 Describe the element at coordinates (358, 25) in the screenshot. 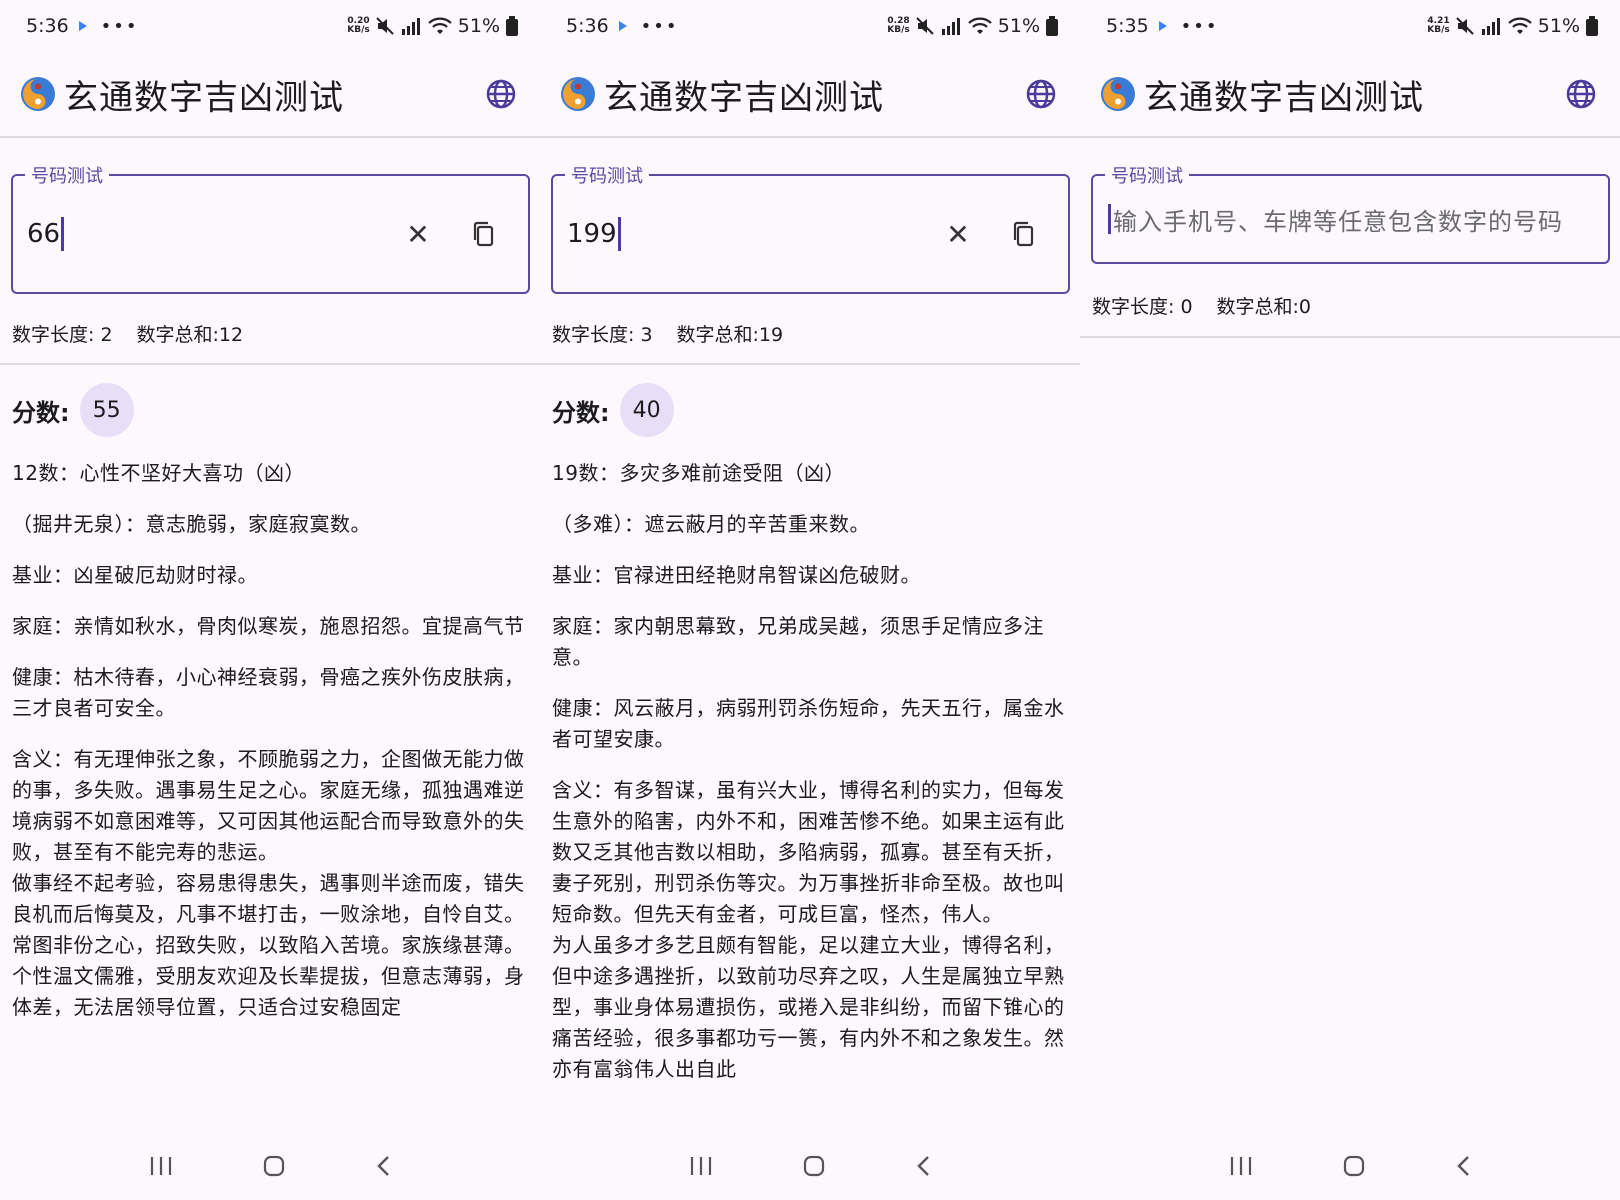

I see `network-speed: 0.20 KB/s` at that location.